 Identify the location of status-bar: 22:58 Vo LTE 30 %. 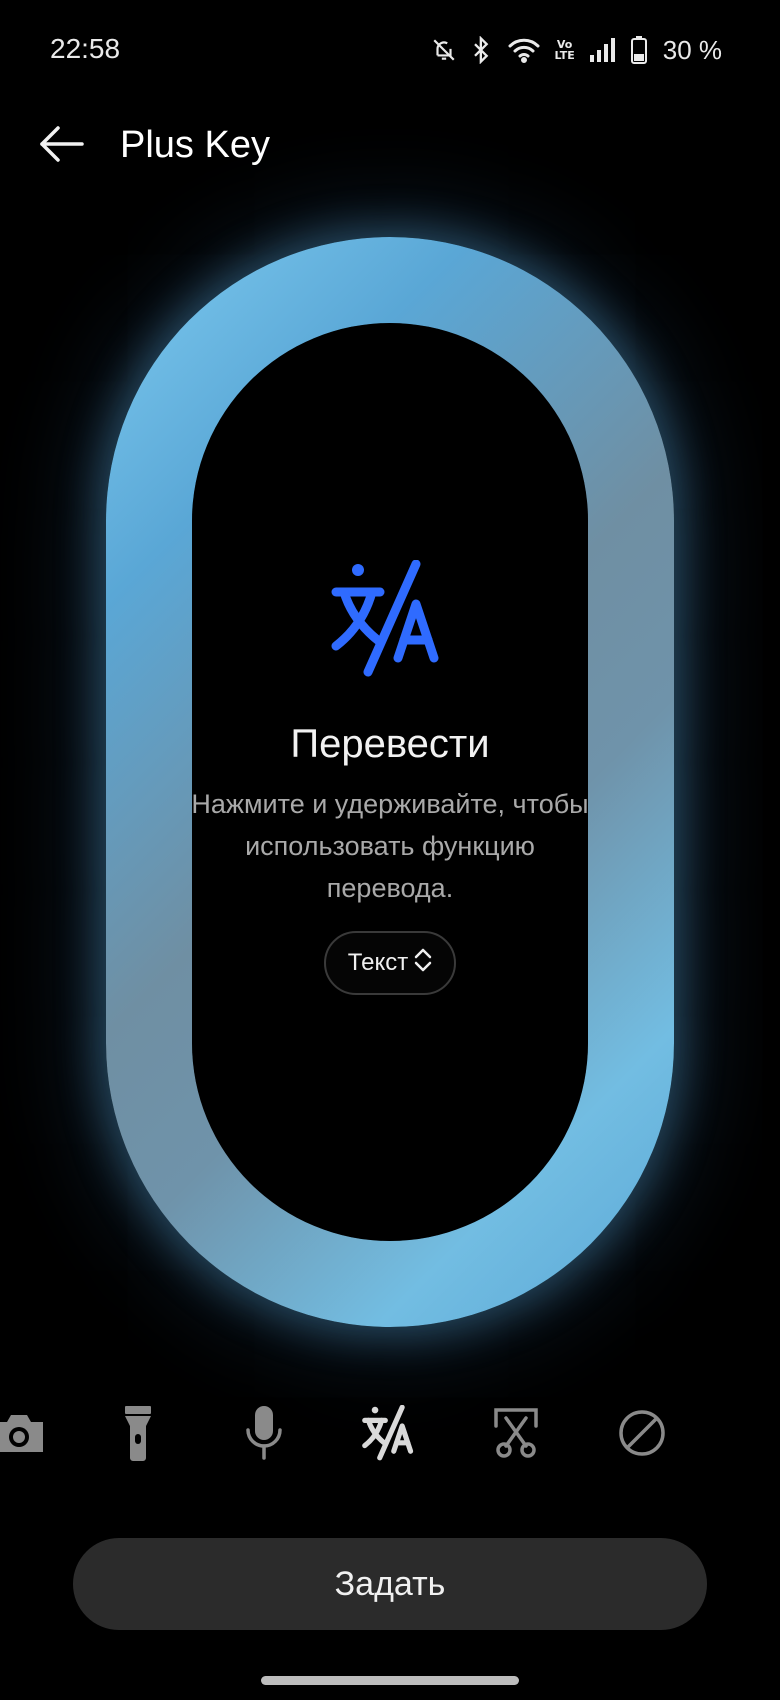
(390, 50).